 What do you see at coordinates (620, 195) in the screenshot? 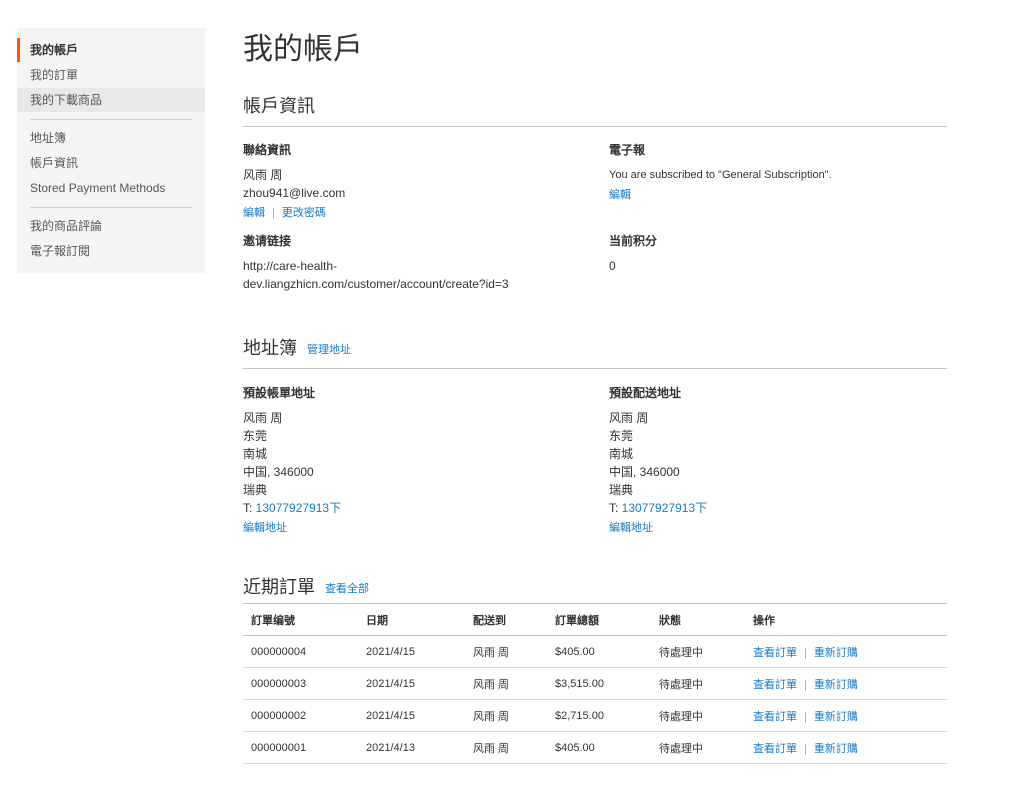
I see `edit-newsletter-link: 編輯` at bounding box center [620, 195].